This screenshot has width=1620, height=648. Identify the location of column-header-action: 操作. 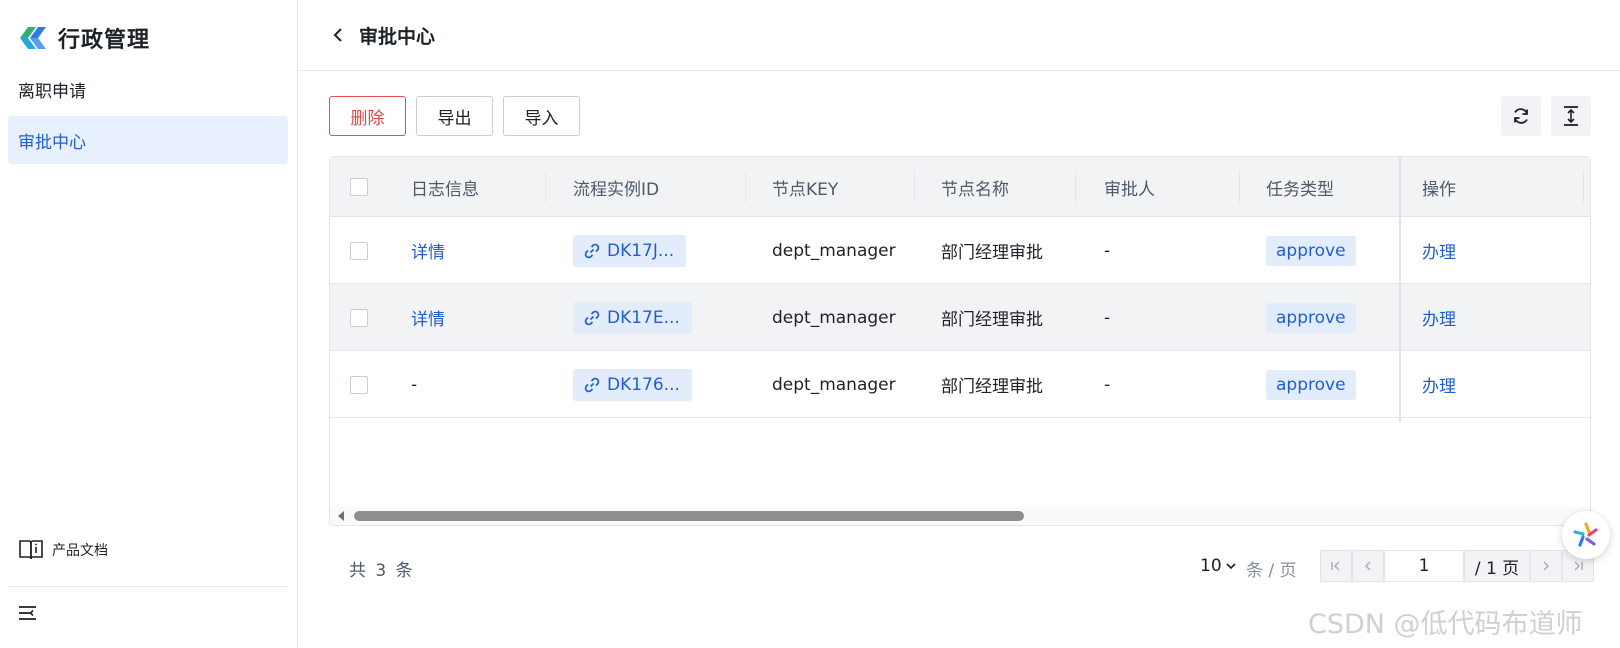
(1439, 189).